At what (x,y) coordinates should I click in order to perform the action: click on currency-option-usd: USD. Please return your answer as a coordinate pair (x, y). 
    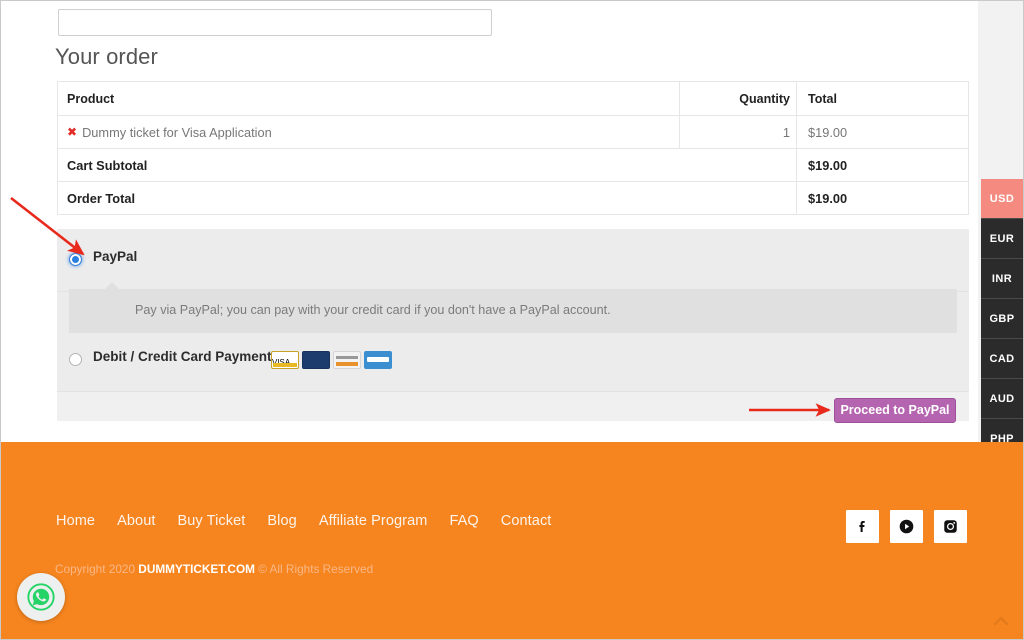
    Looking at the image, I should click on (1002, 199).